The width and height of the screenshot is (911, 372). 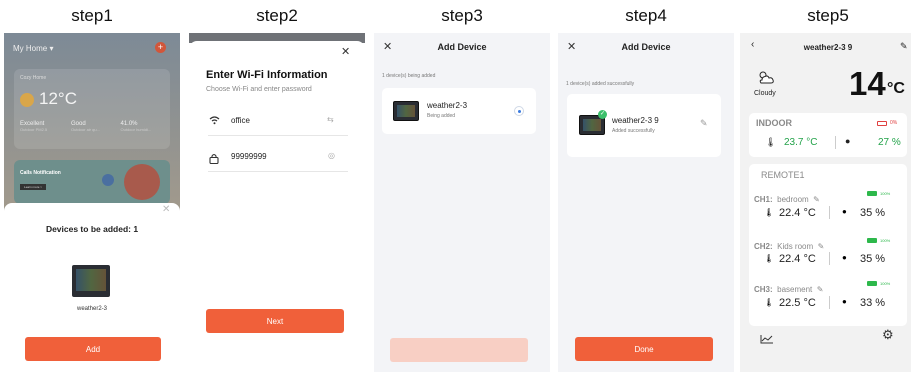 What do you see at coordinates (259, 89) in the screenshot?
I see `wifi-subtitle: Choose Wi-Fi and enter password` at bounding box center [259, 89].